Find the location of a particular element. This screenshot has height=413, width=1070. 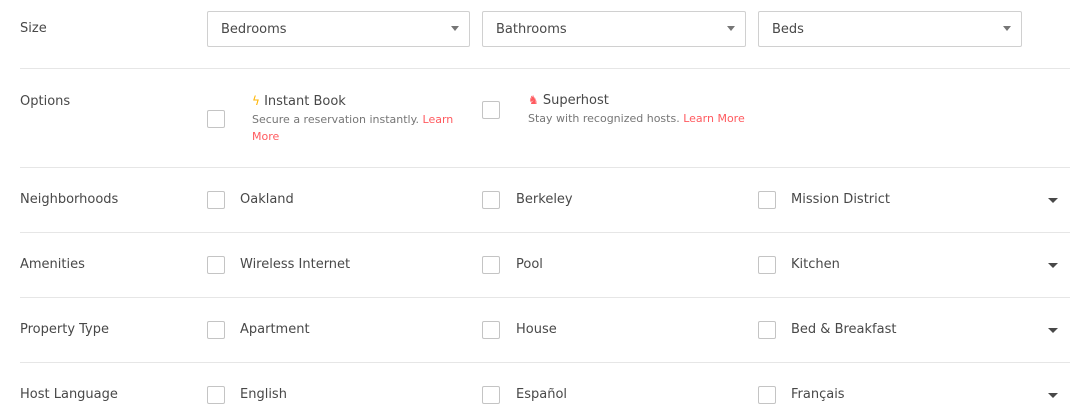

espanol-checkbox is located at coordinates (491, 395).